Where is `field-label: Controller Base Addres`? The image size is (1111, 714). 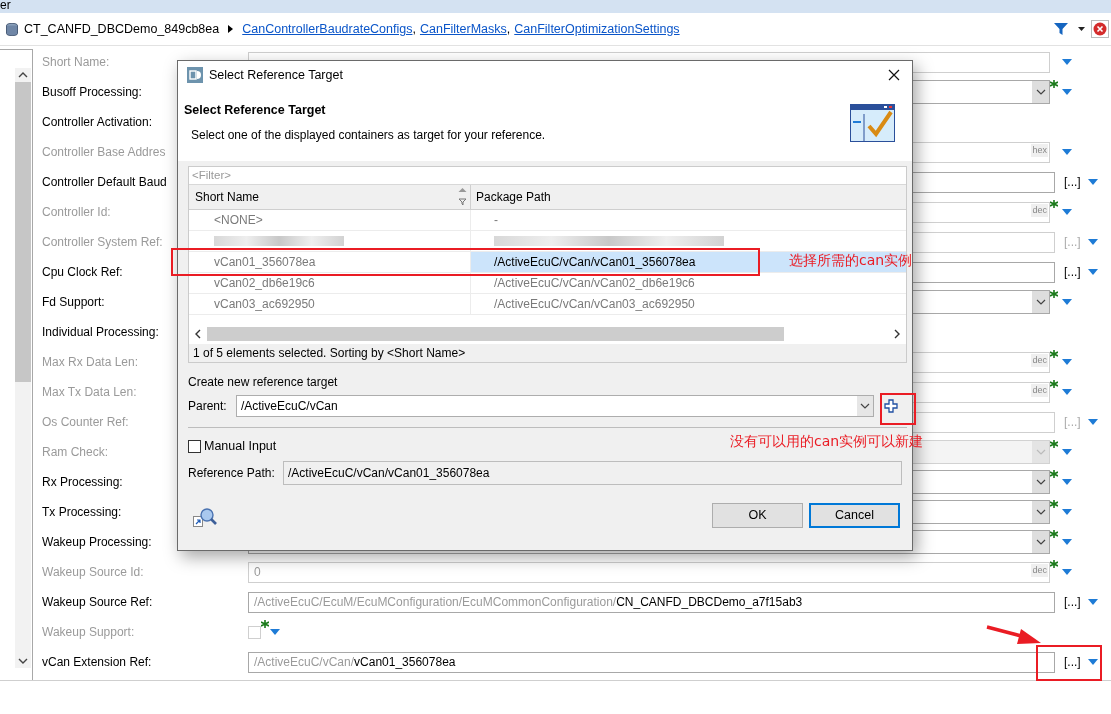
field-label: Controller Base Addres is located at coordinates (104, 152).